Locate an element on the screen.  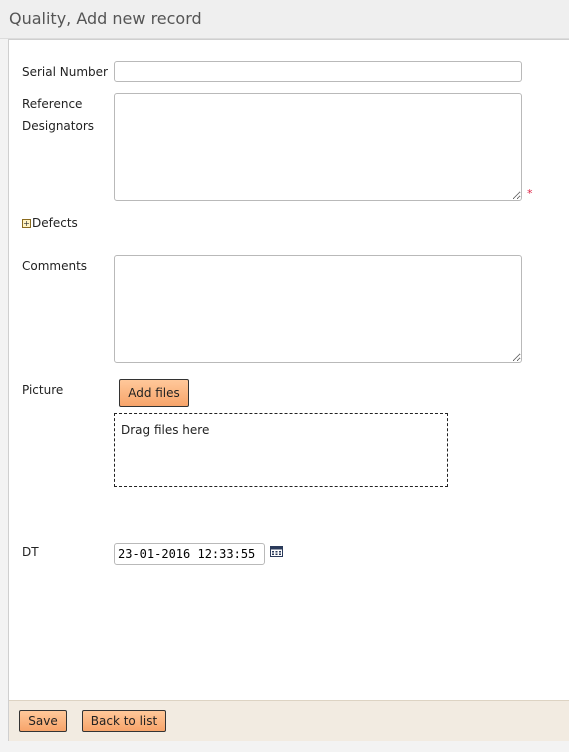
comments-label: Comments is located at coordinates (55, 266).